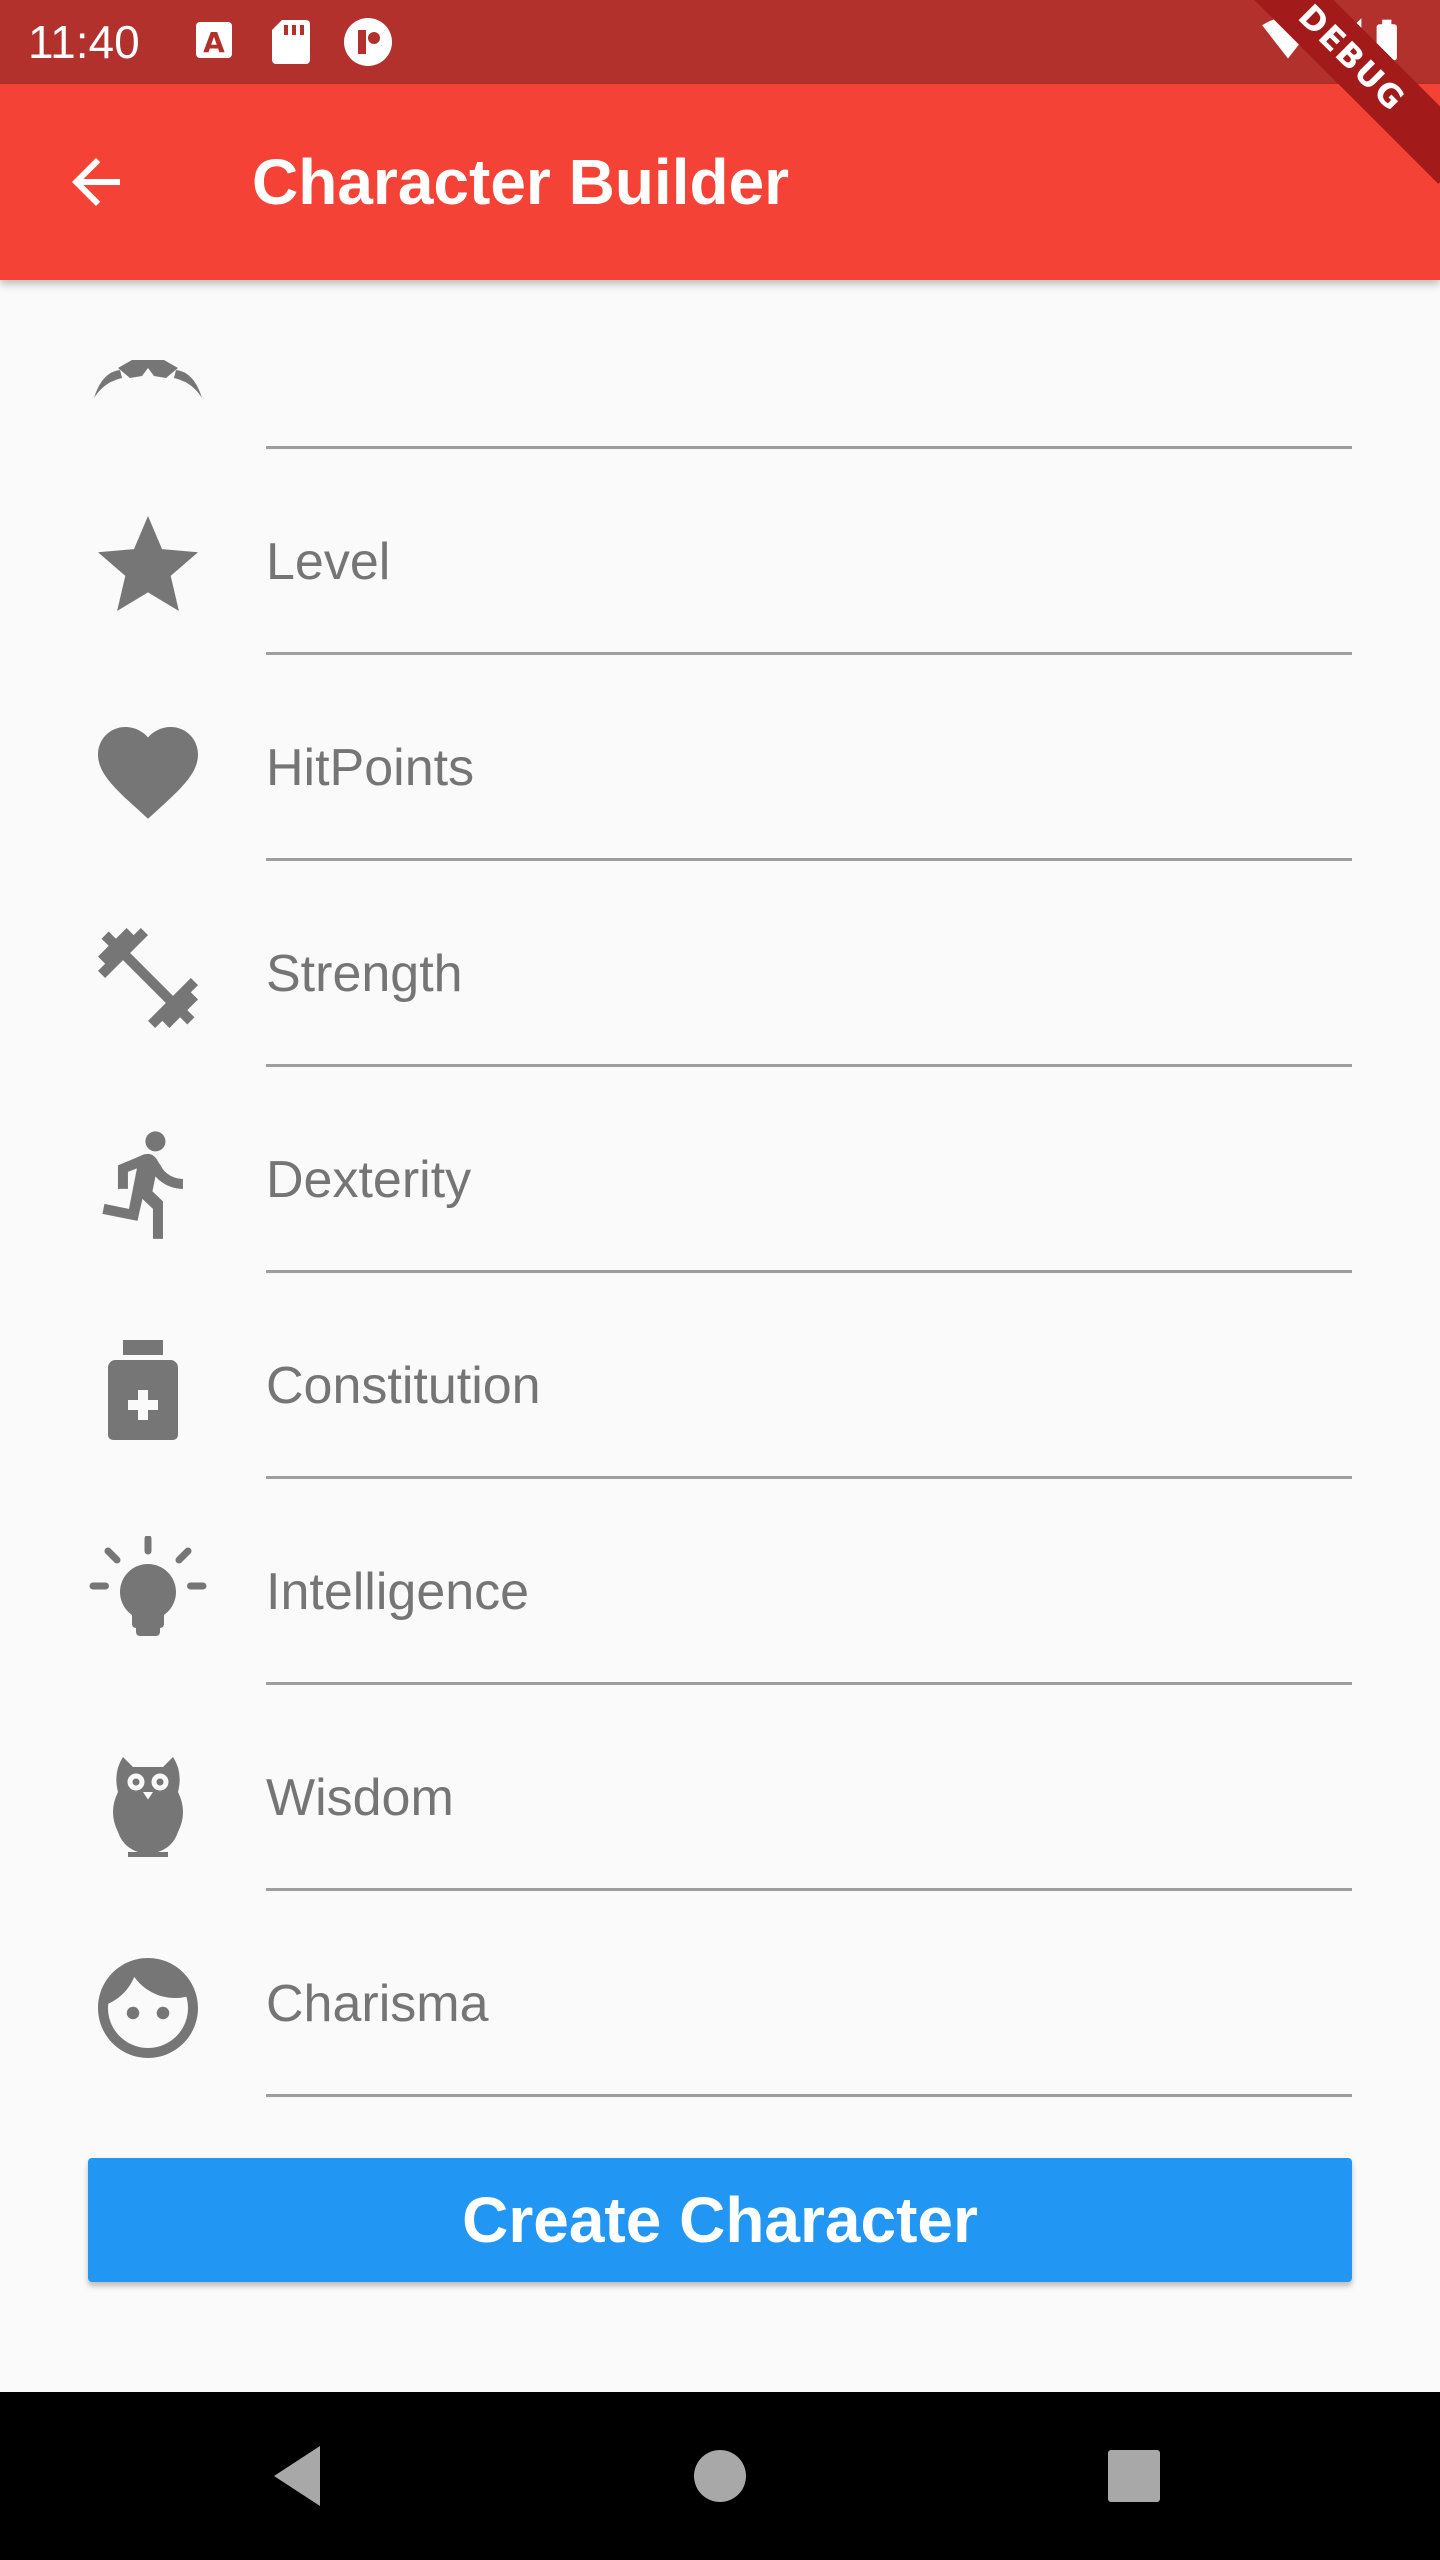  What do you see at coordinates (84, 42) in the screenshot?
I see `status-time: 11:40` at bounding box center [84, 42].